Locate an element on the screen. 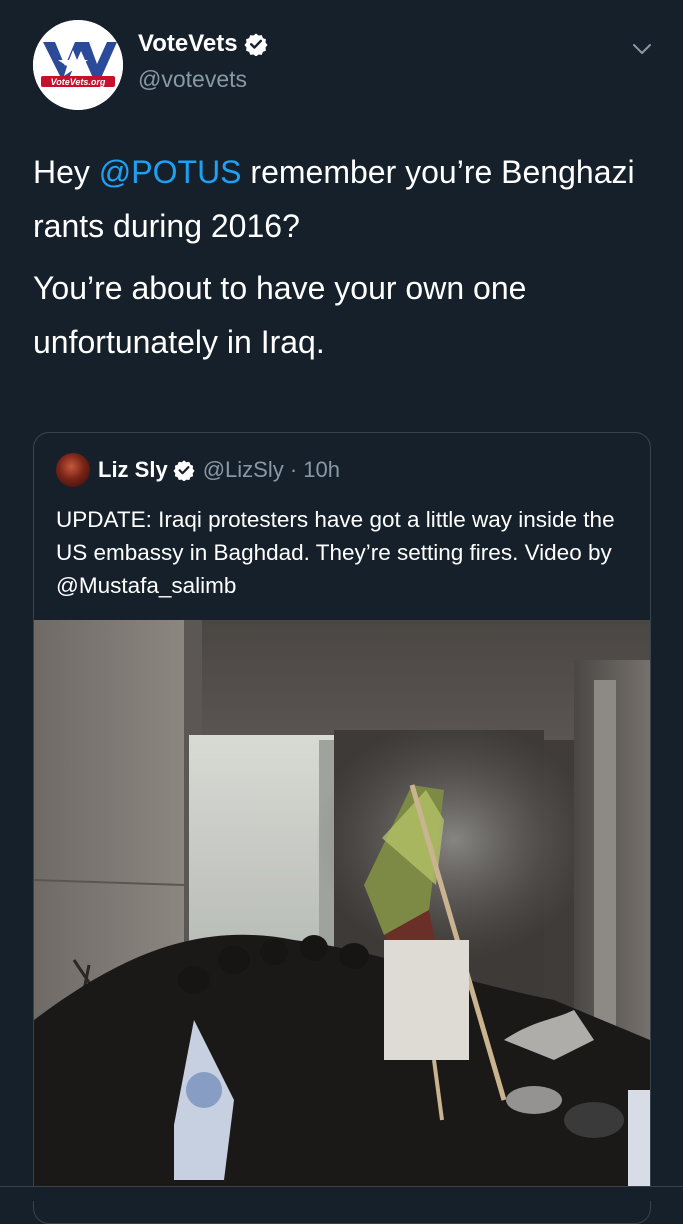  votevets-logo: VoteVets.org is located at coordinates (78, 65).